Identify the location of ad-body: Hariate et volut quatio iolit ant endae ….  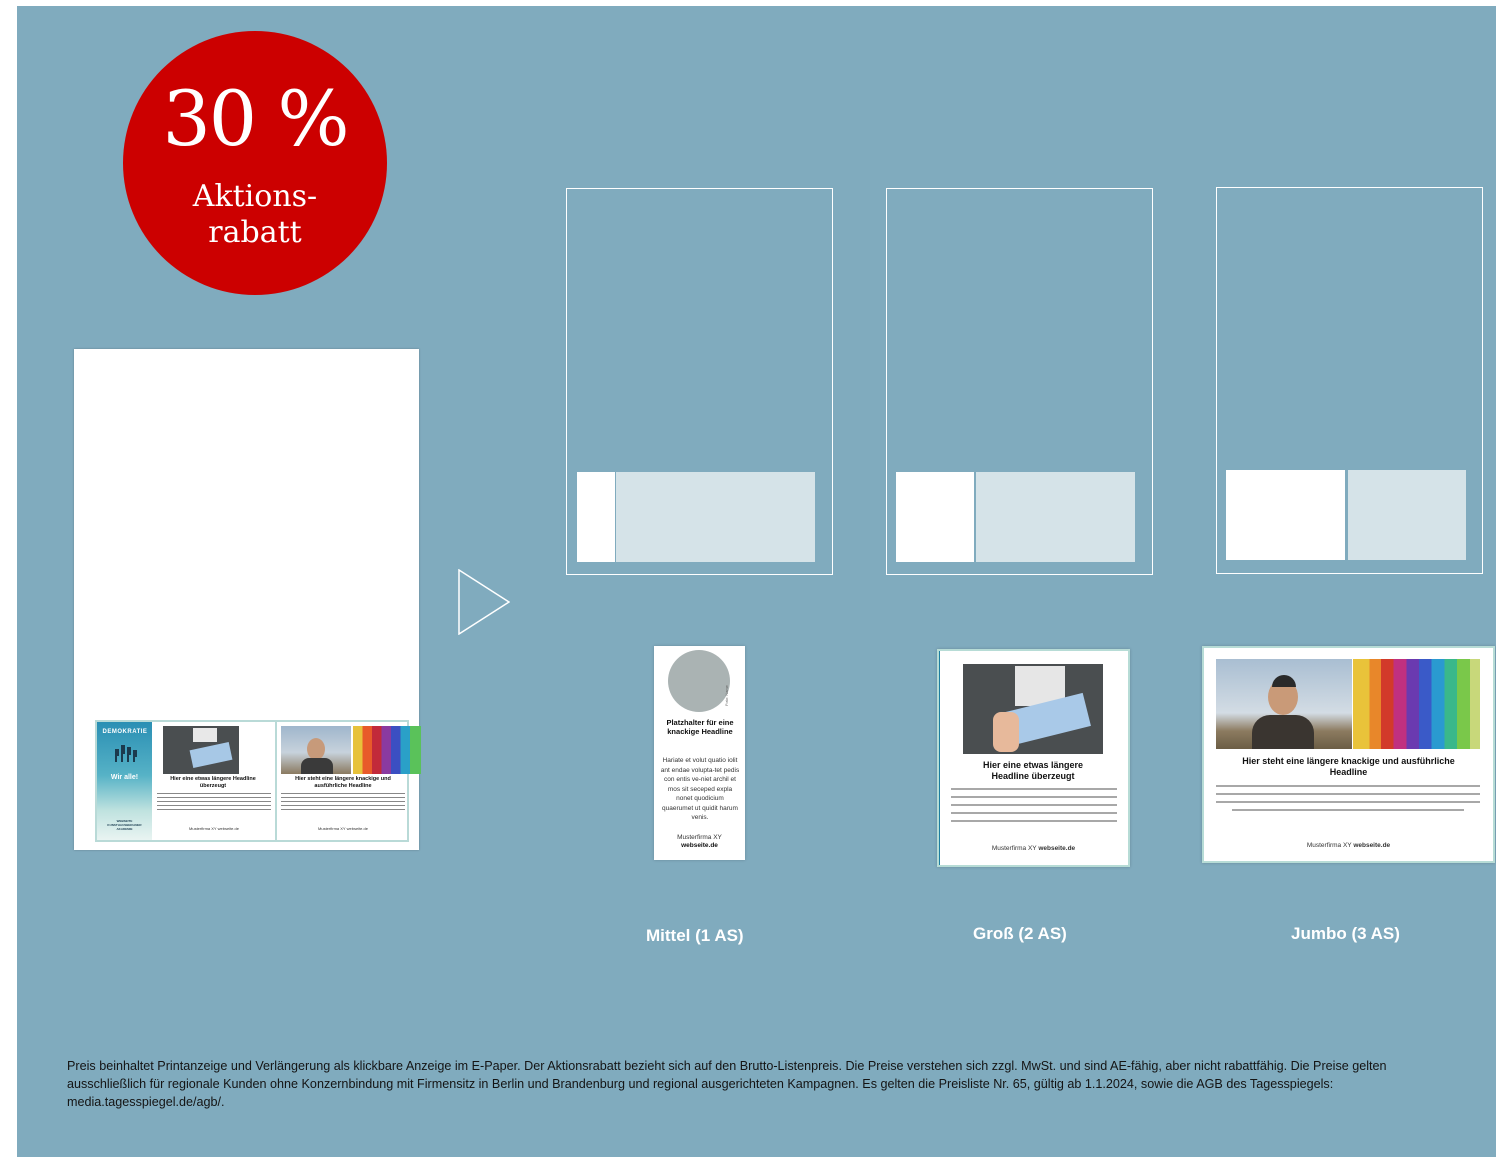
(700, 789).